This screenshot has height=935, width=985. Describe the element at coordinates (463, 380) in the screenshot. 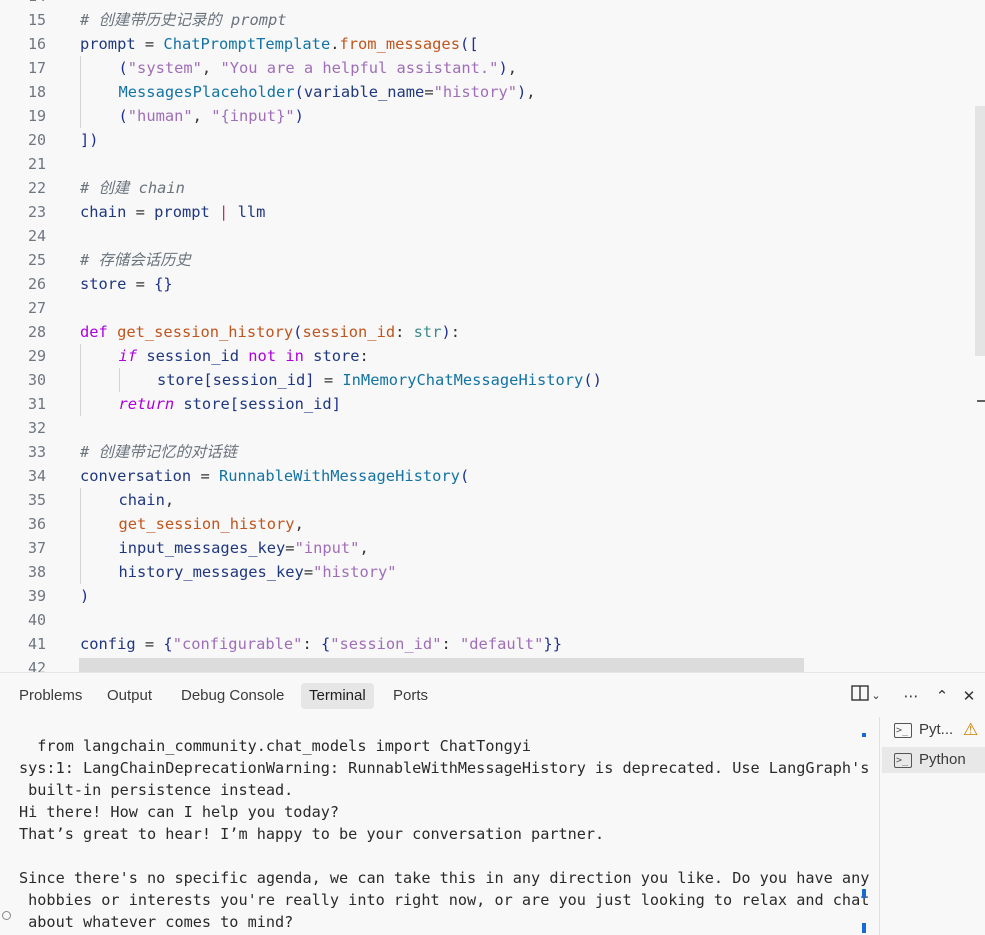

I see `code-token: InMemoryChatMessageHistory` at that location.